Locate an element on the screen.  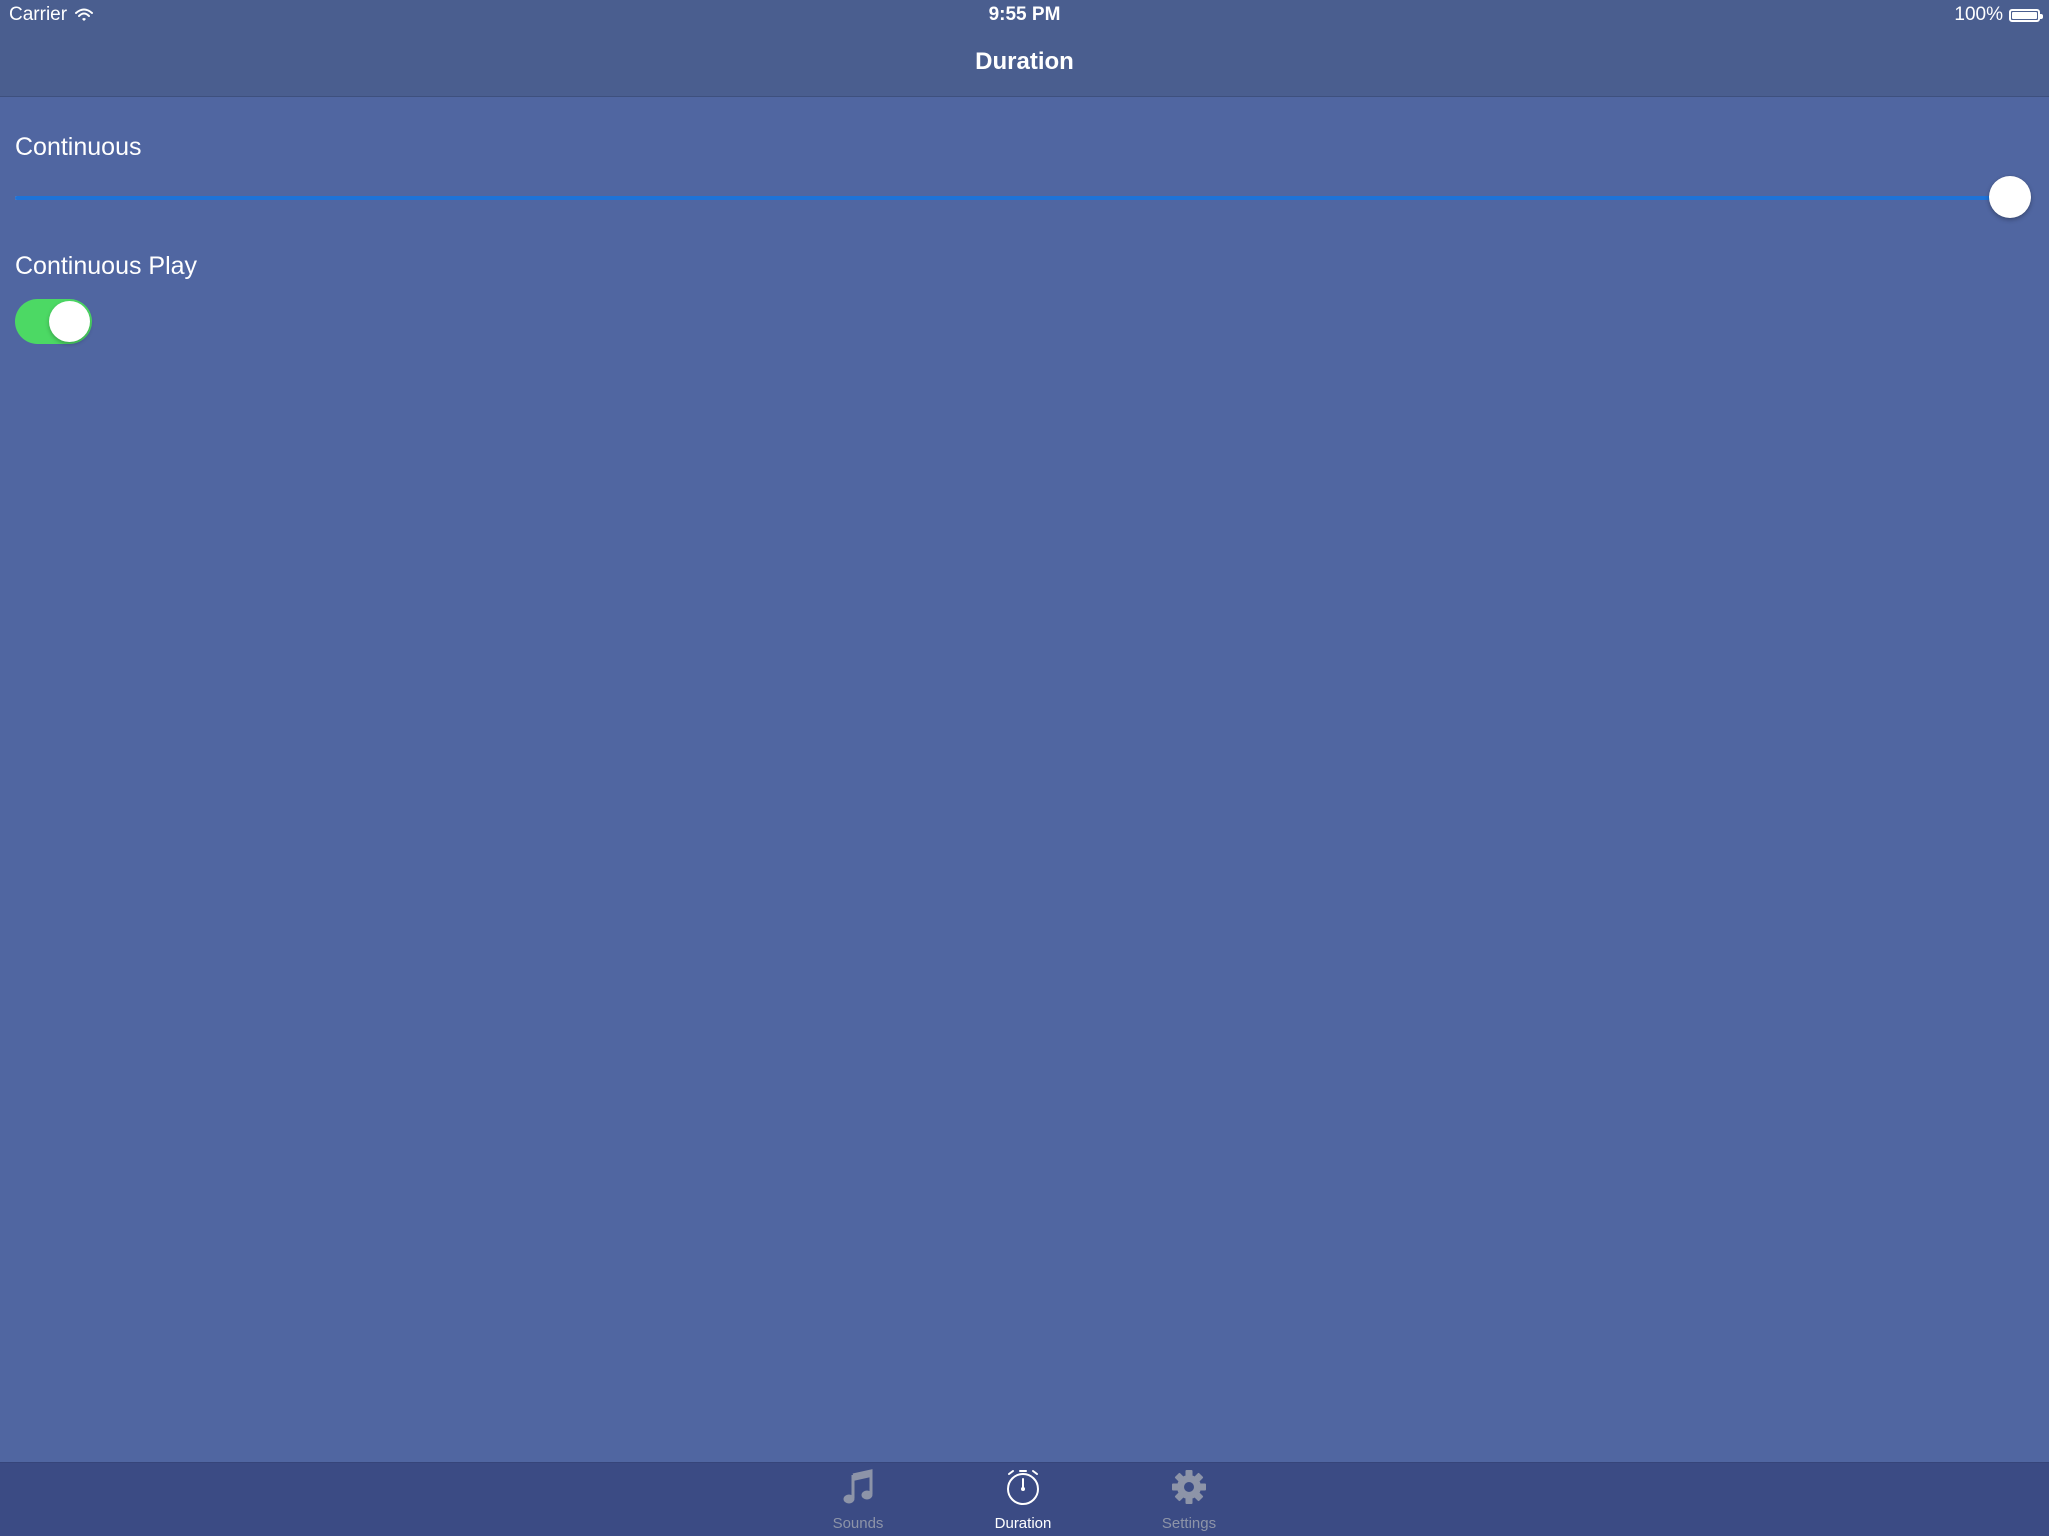
slider-thumb is located at coordinates (2010, 197).